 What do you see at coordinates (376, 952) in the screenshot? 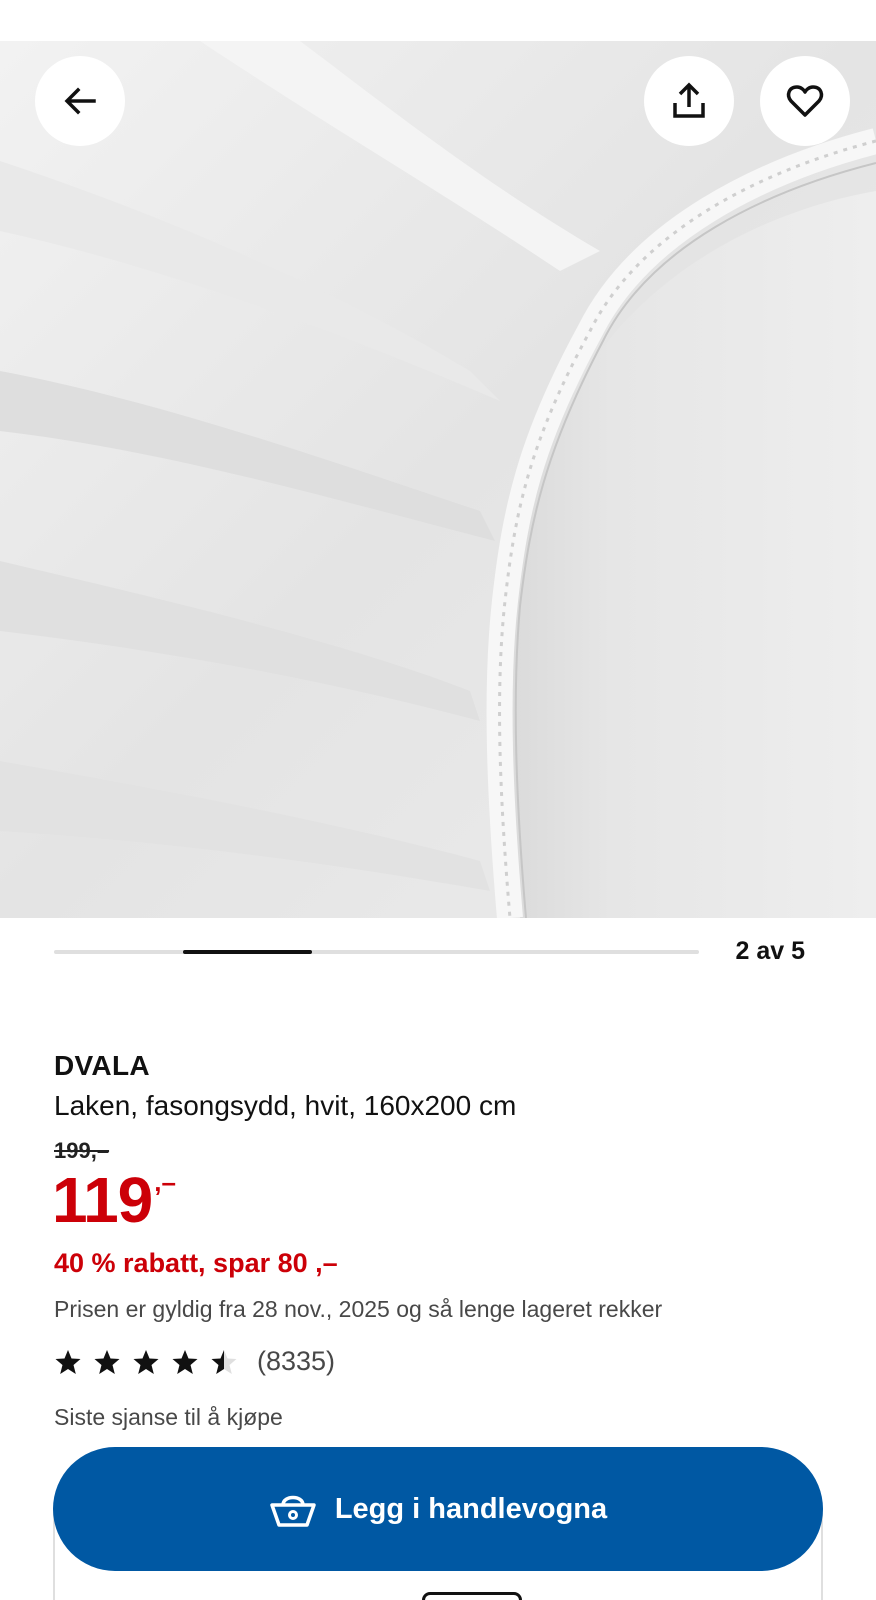
I see `carousel-progress` at bounding box center [376, 952].